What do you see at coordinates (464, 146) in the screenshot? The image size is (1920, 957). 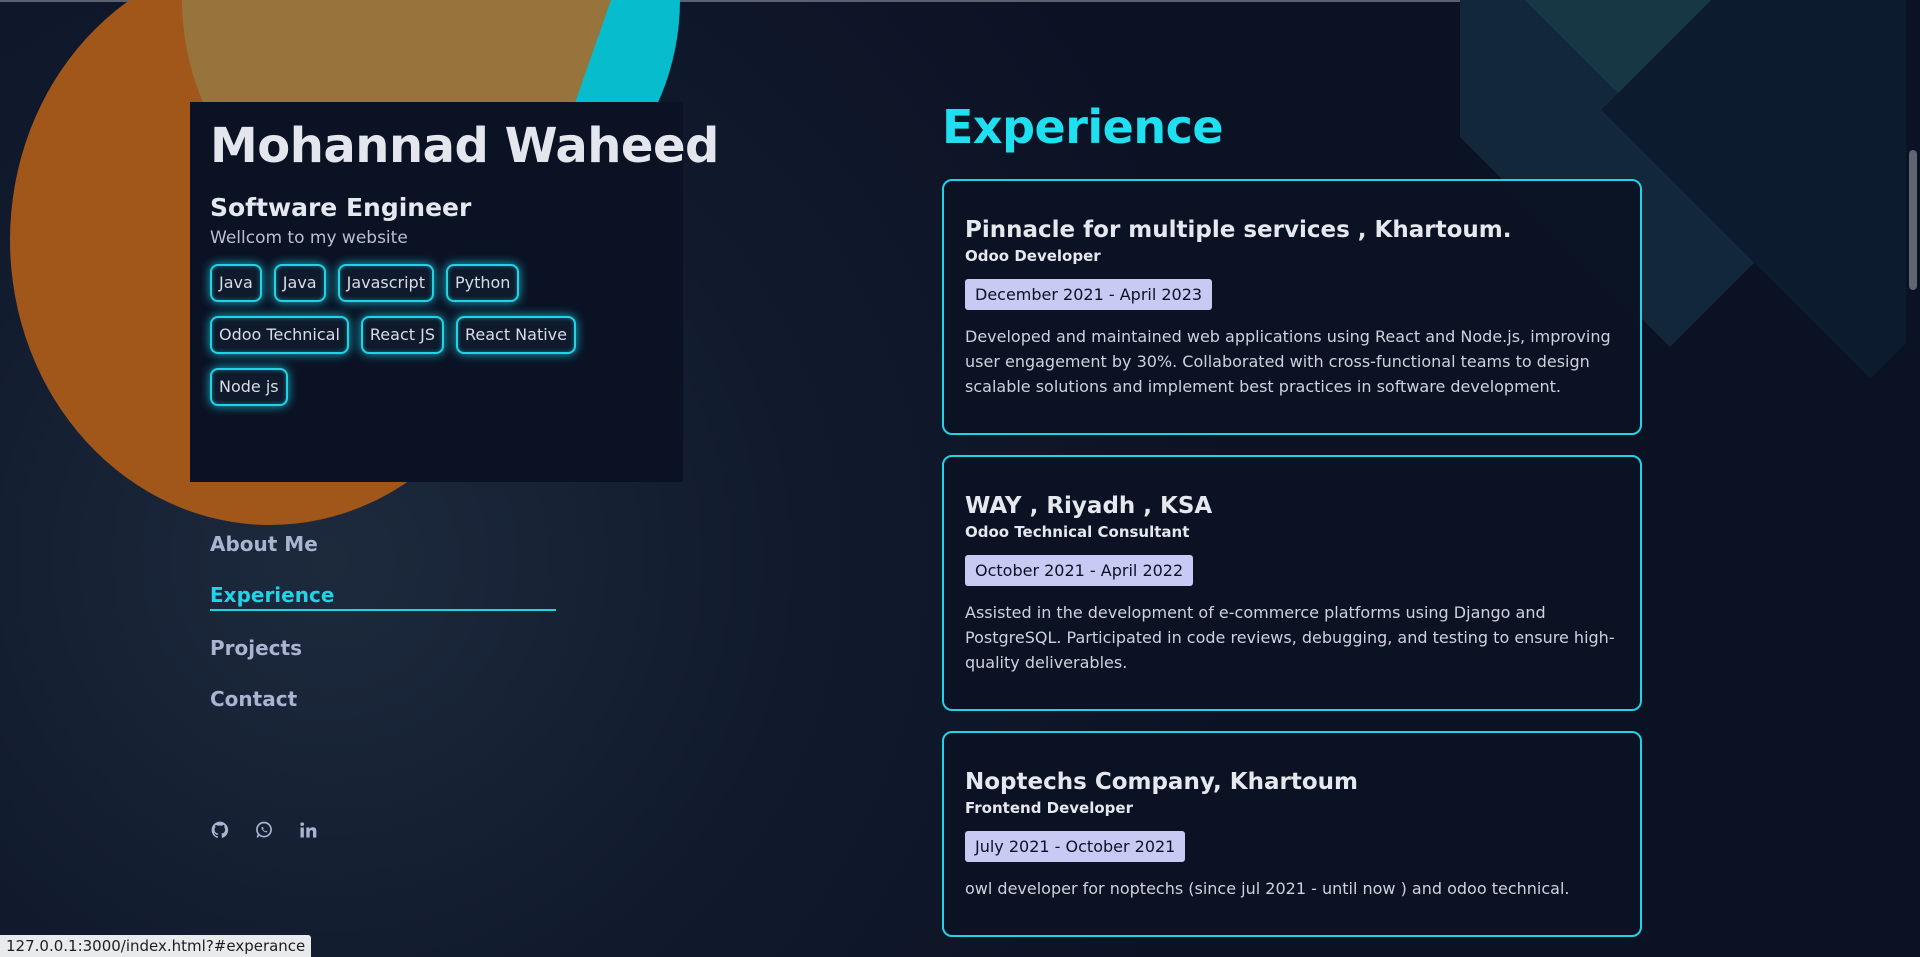 I see `profile-name: Mohannad Waheed` at bounding box center [464, 146].